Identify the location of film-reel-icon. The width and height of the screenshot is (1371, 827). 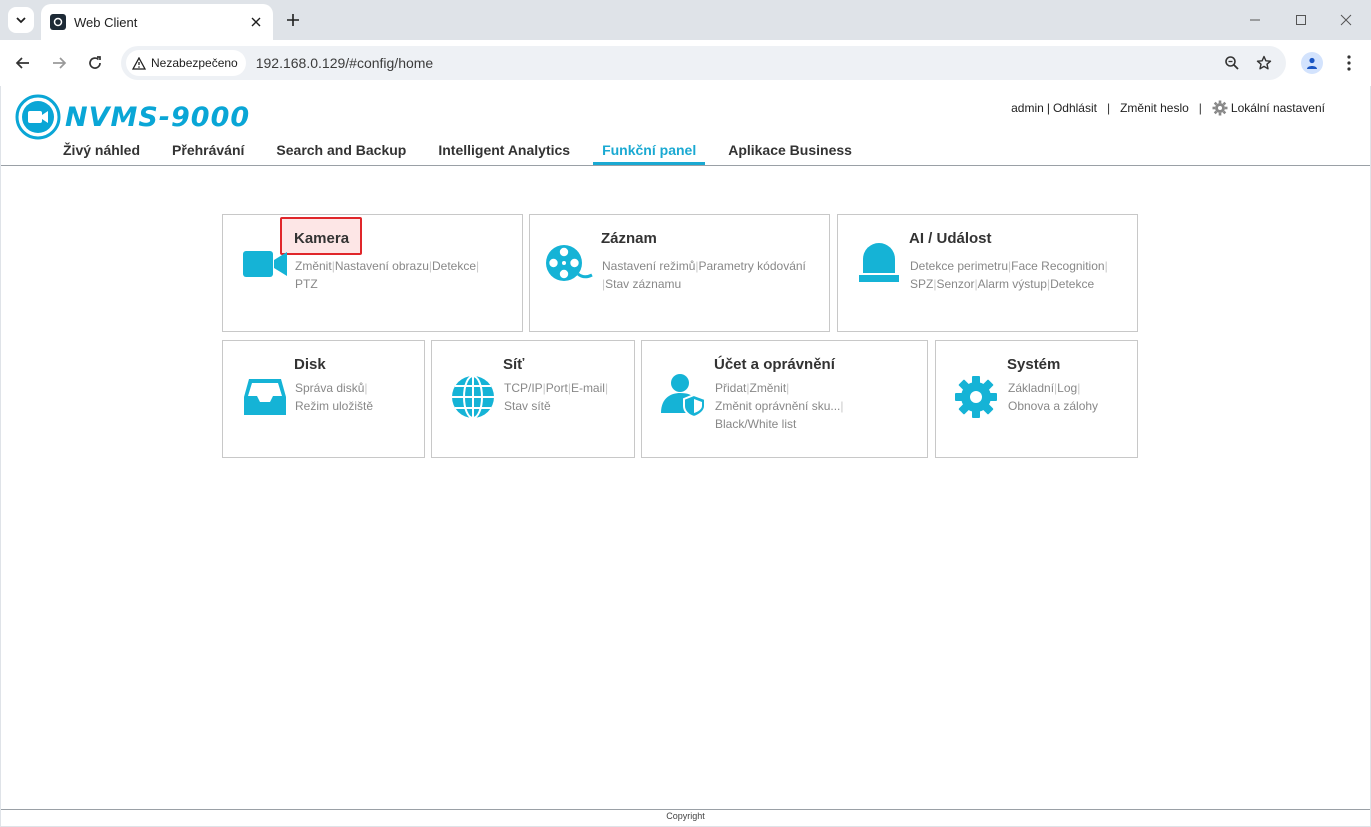
(569, 263).